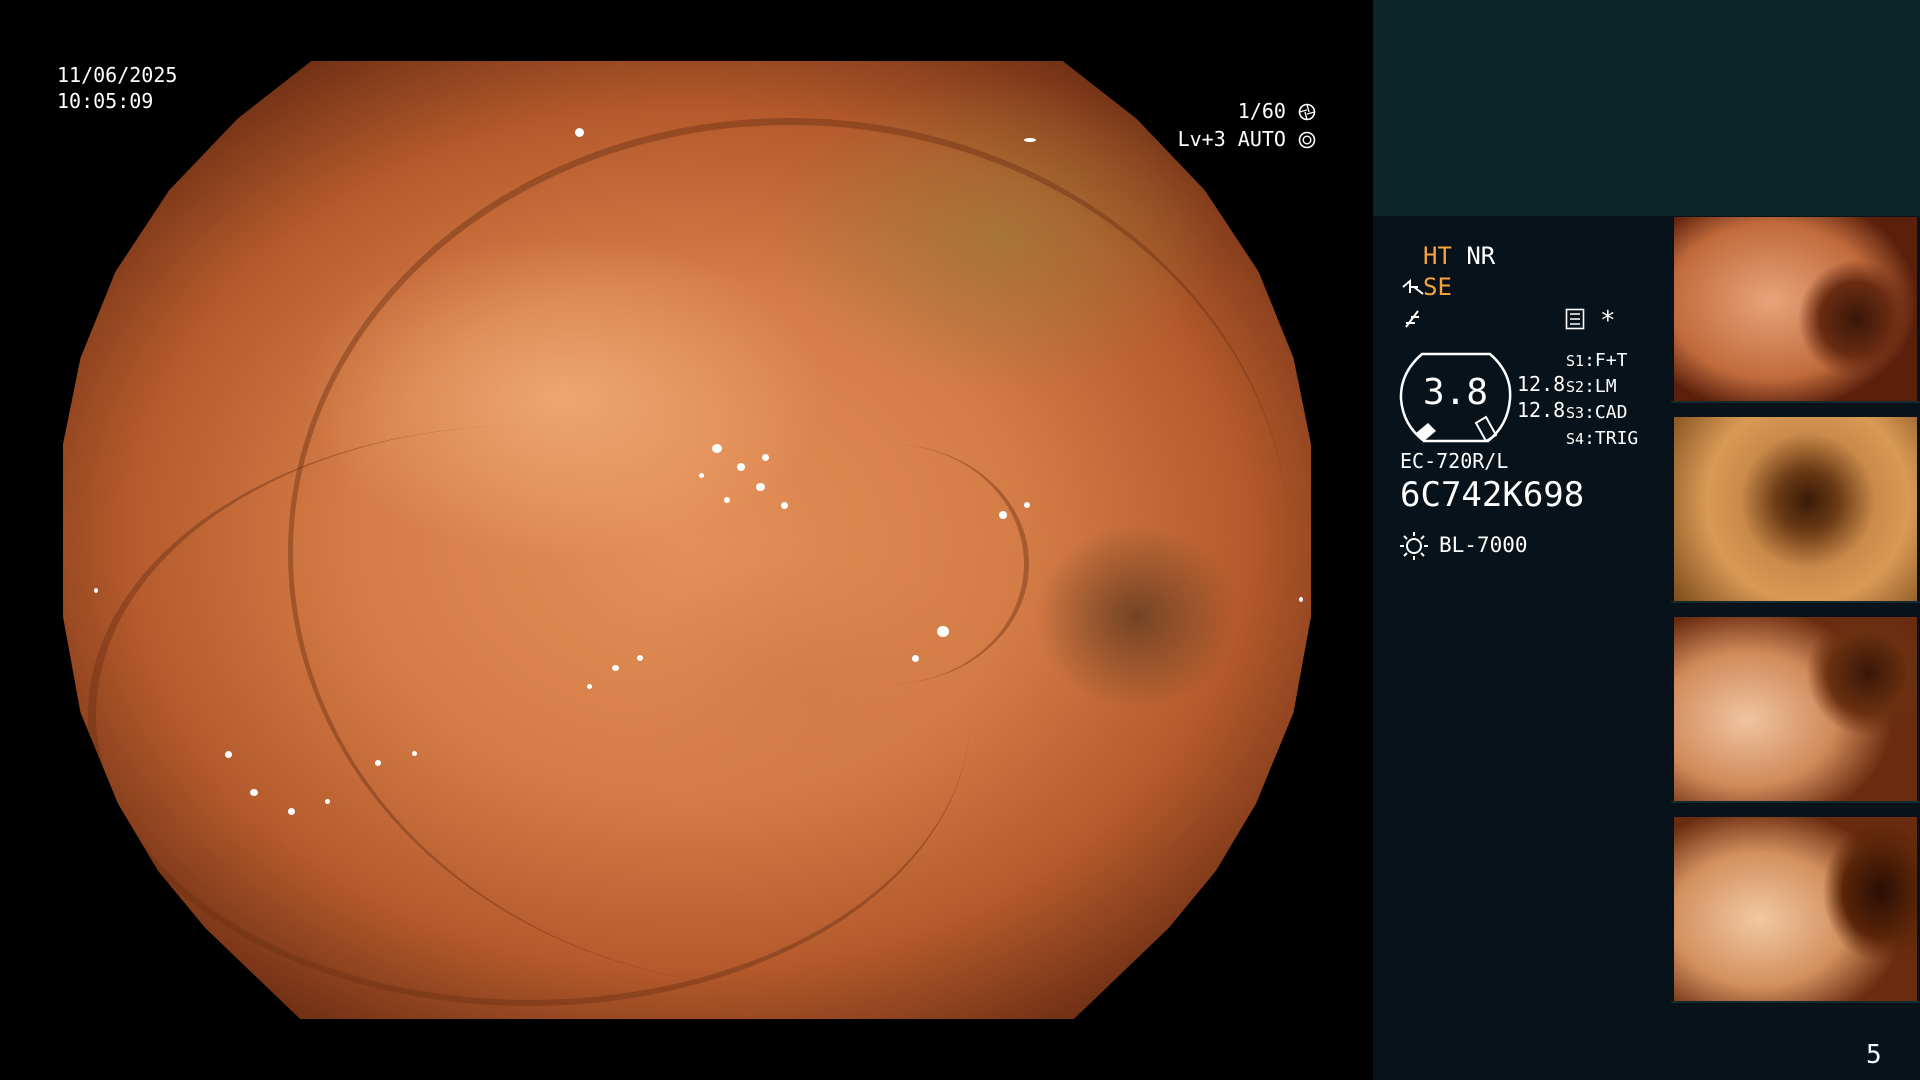  Describe the element at coordinates (1602, 400) in the screenshot. I see `switch-list: S1:F+T S2:LM S3:CAD S4:TRIG` at that location.